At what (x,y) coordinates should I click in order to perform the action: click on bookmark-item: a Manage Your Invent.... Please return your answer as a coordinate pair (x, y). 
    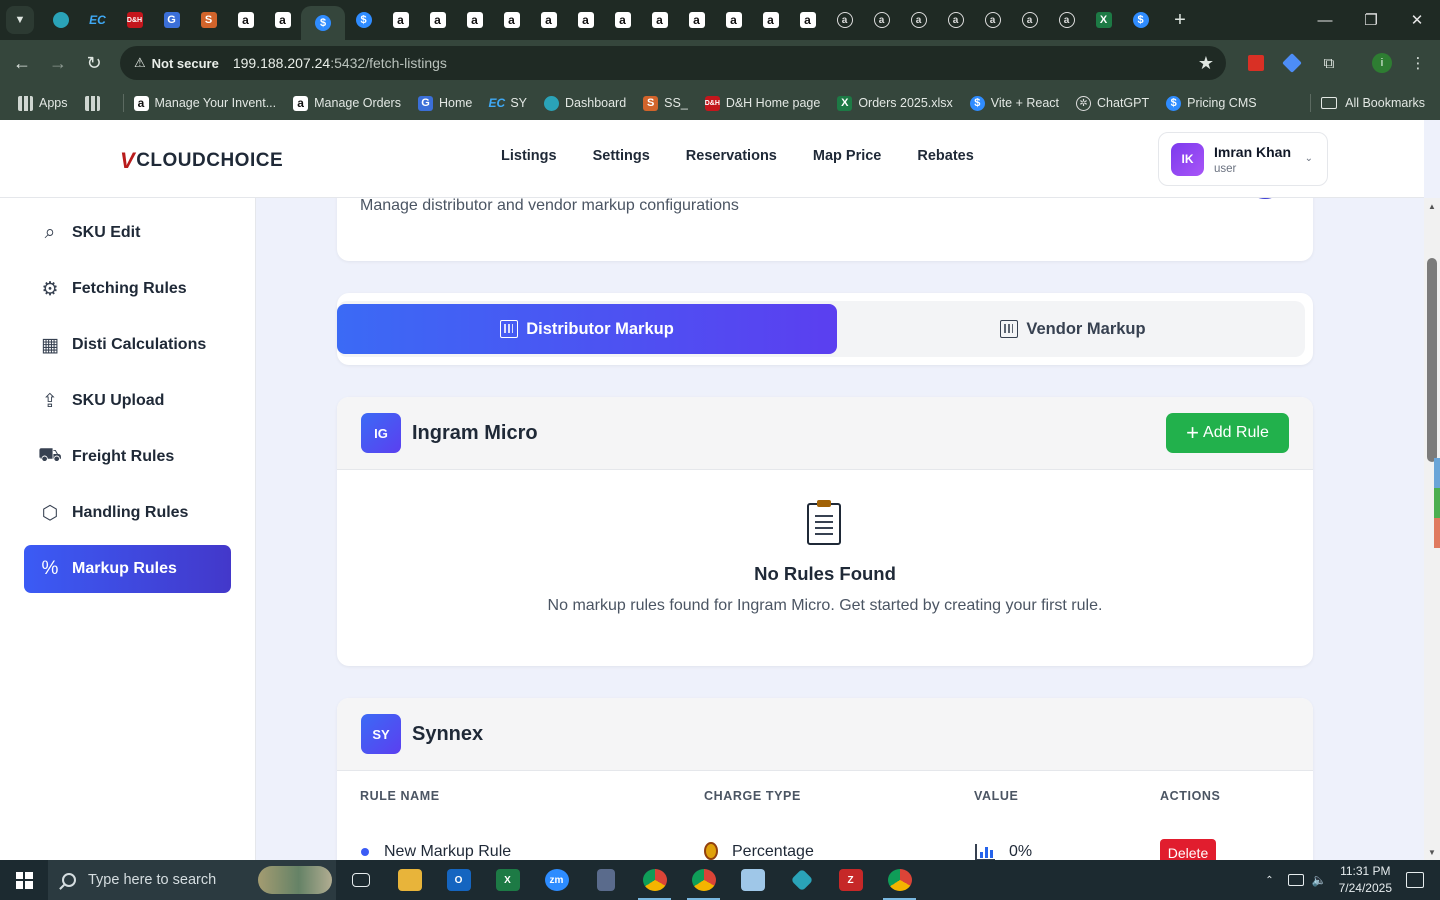
    Looking at the image, I should click on (204, 103).